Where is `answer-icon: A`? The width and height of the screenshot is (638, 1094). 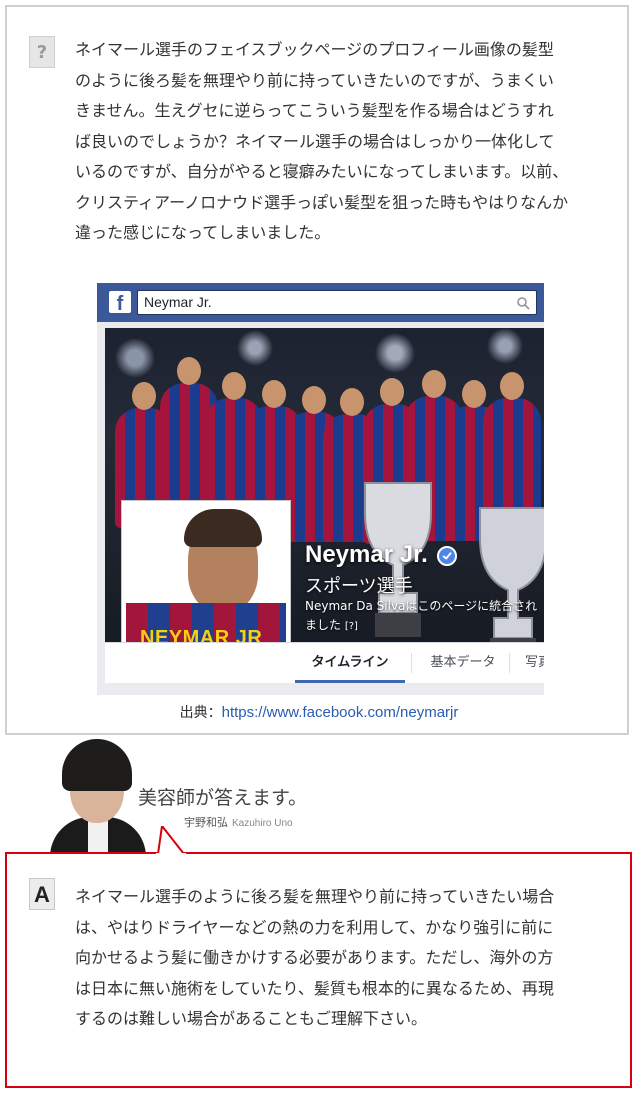 answer-icon: A is located at coordinates (42, 894).